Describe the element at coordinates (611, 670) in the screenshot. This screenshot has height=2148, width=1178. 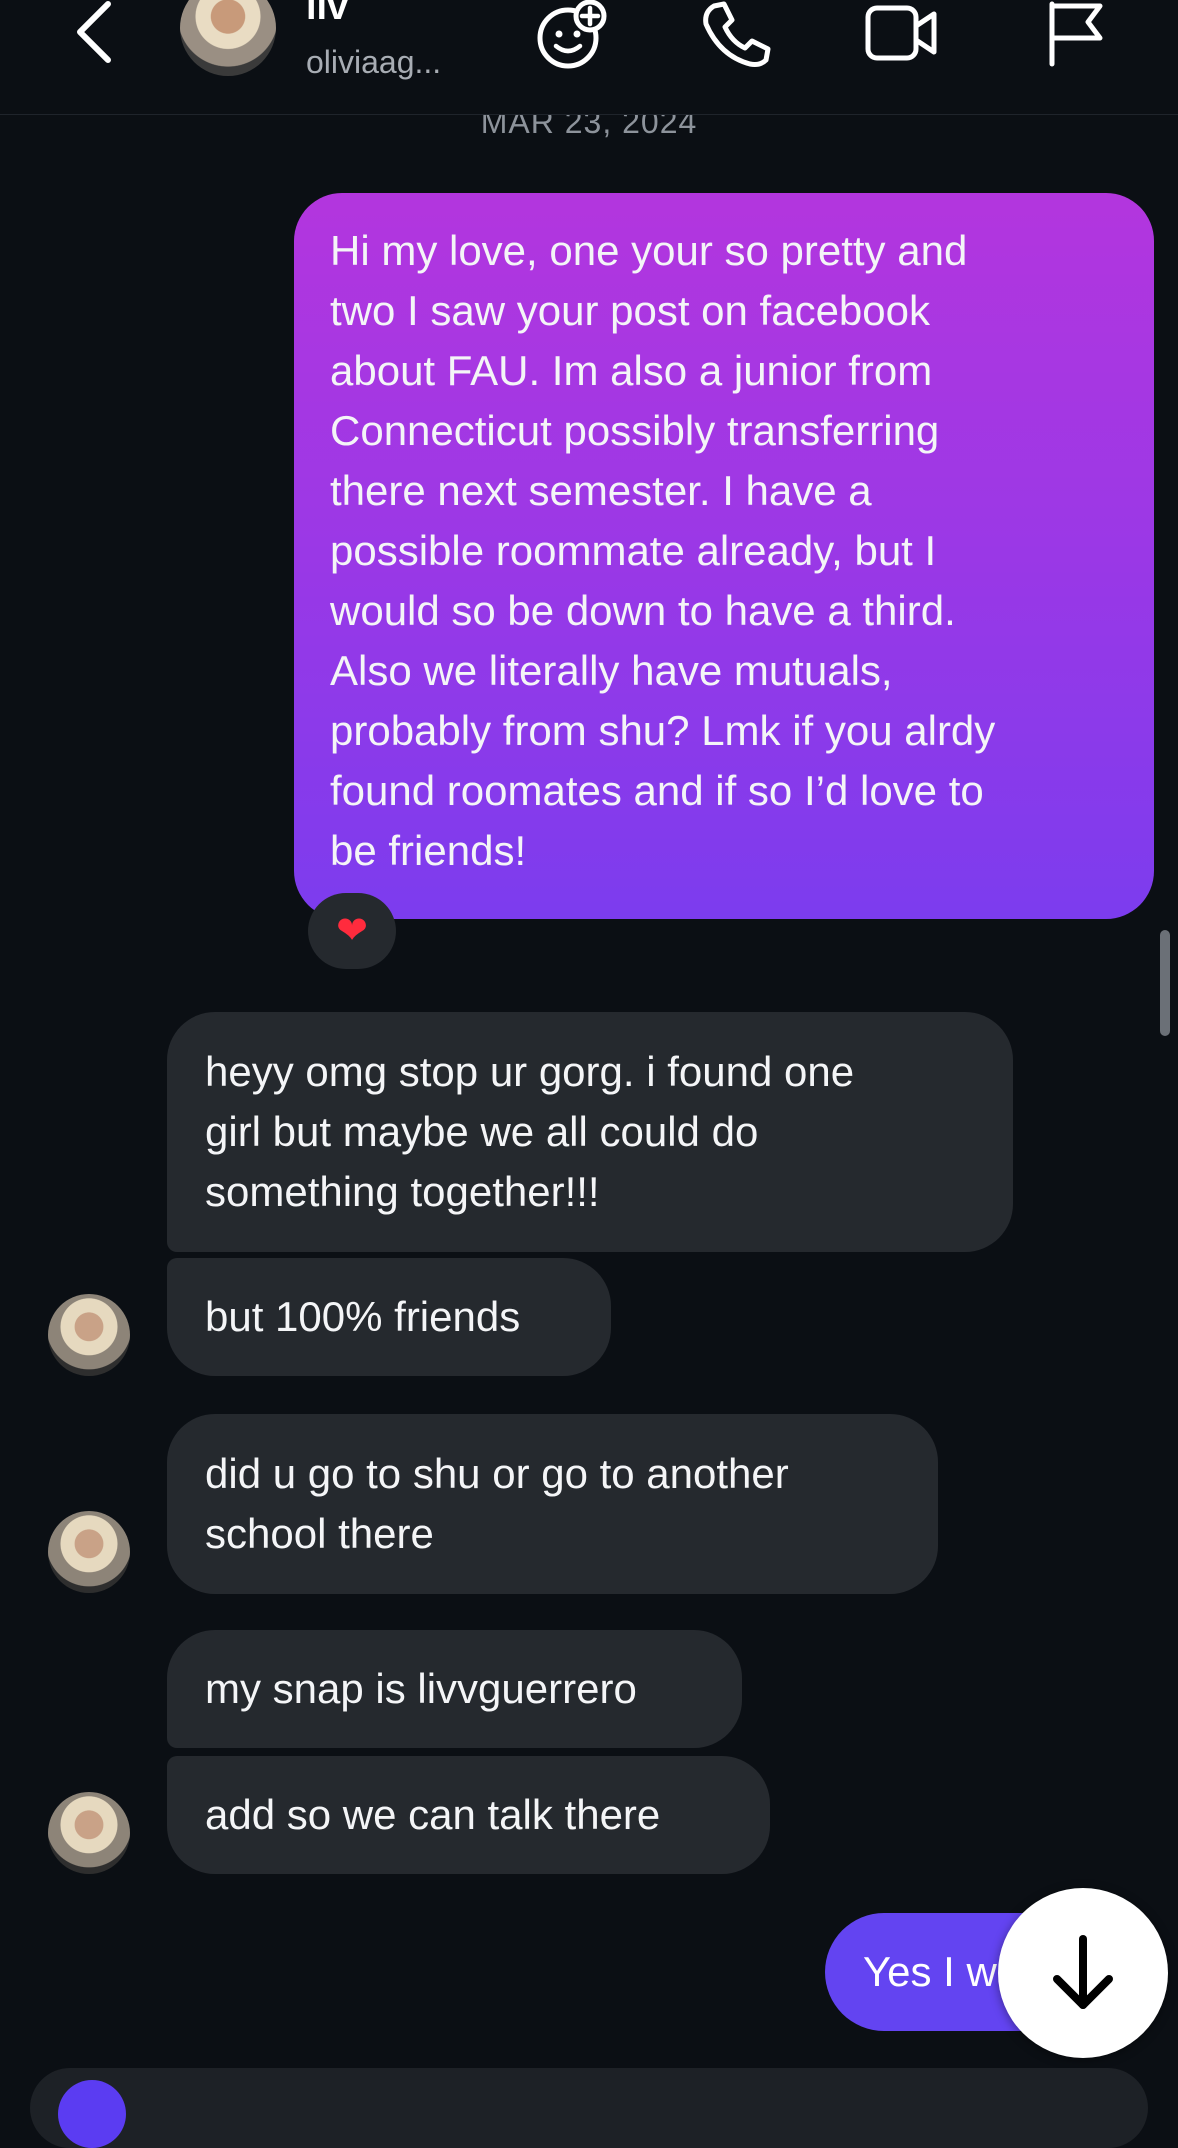
I see `message-line: Also we literally have mutuals,` at that location.